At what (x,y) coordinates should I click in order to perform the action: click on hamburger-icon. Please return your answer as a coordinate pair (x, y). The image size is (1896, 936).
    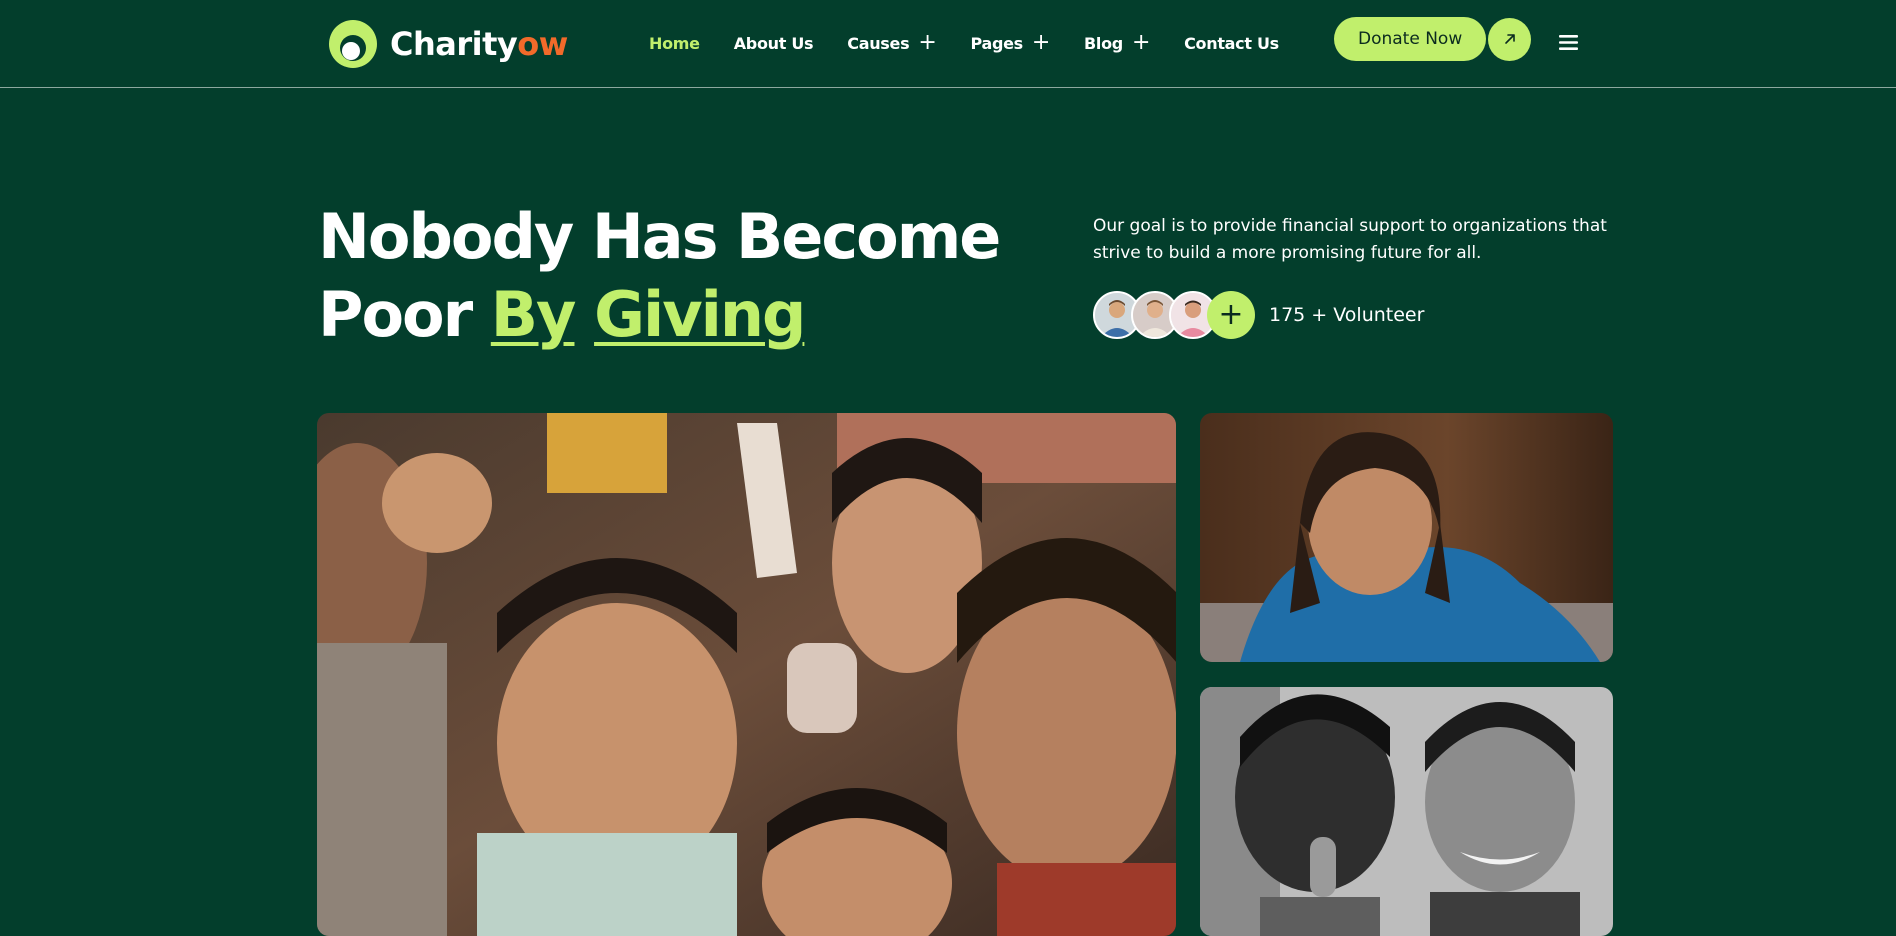
    Looking at the image, I should click on (1568, 42).